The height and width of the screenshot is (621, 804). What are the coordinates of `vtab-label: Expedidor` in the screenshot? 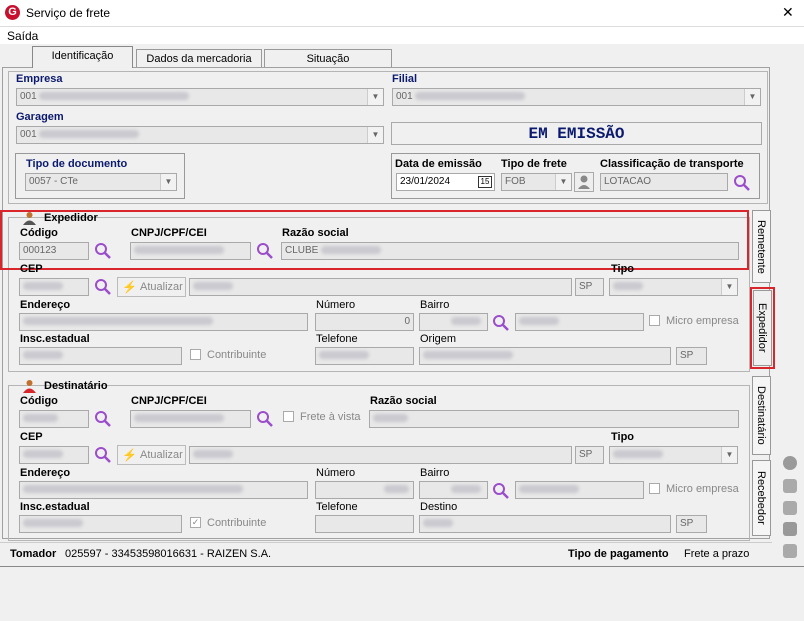 It's located at (762, 328).